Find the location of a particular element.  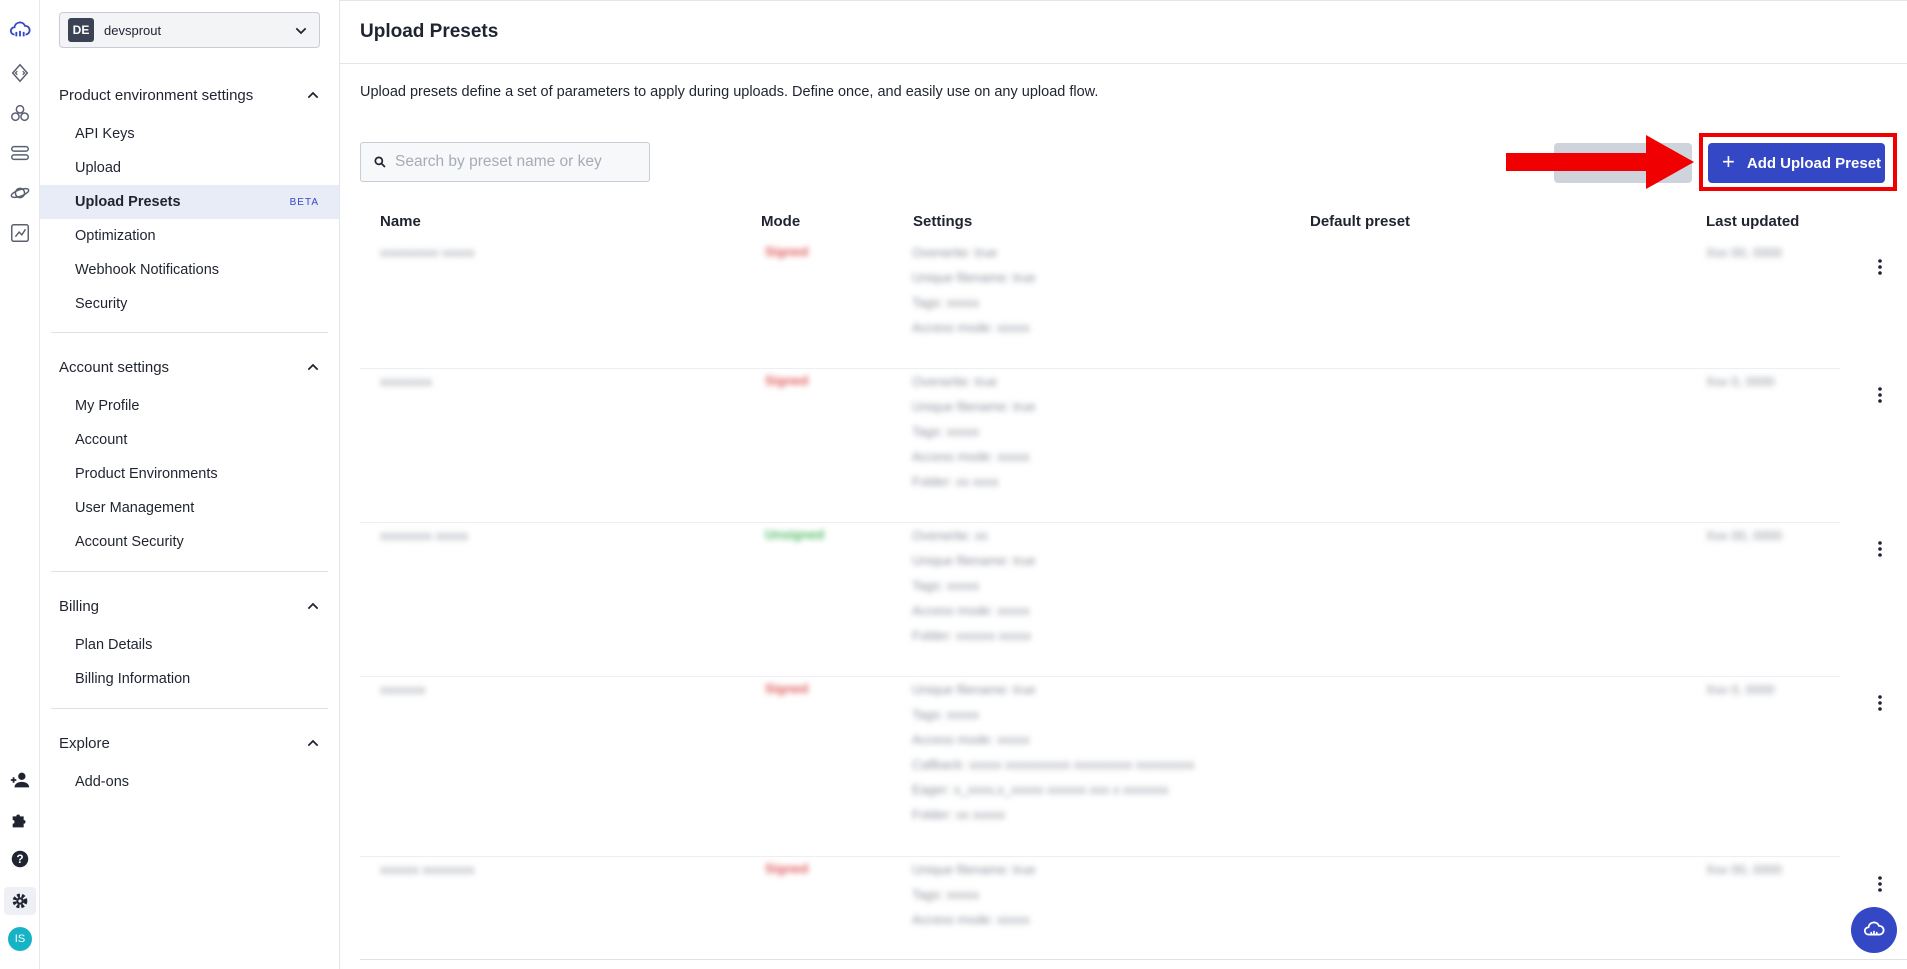

section-title: Product environment settings is located at coordinates (156, 95).